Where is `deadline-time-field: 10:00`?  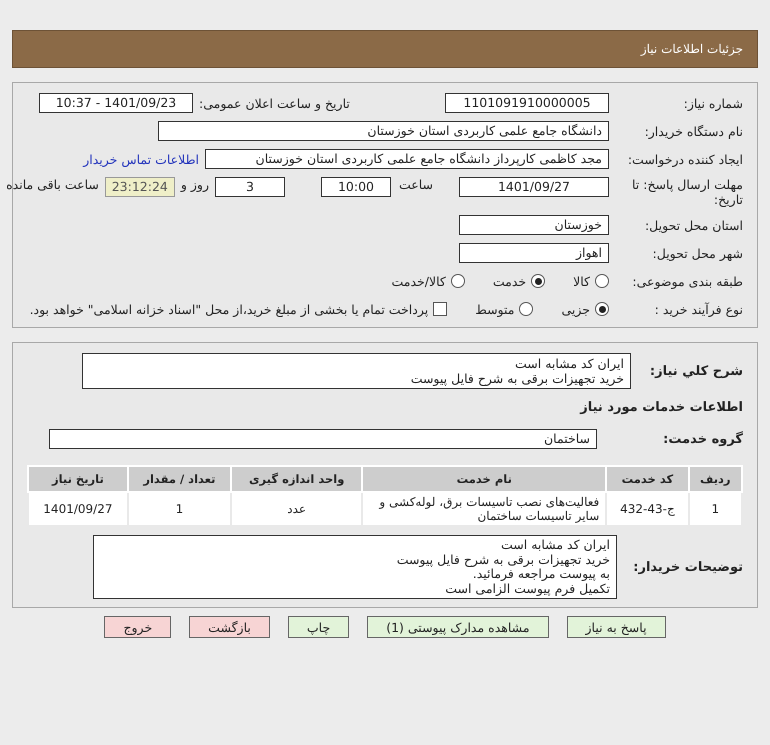 deadline-time-field: 10:00 is located at coordinates (355, 187).